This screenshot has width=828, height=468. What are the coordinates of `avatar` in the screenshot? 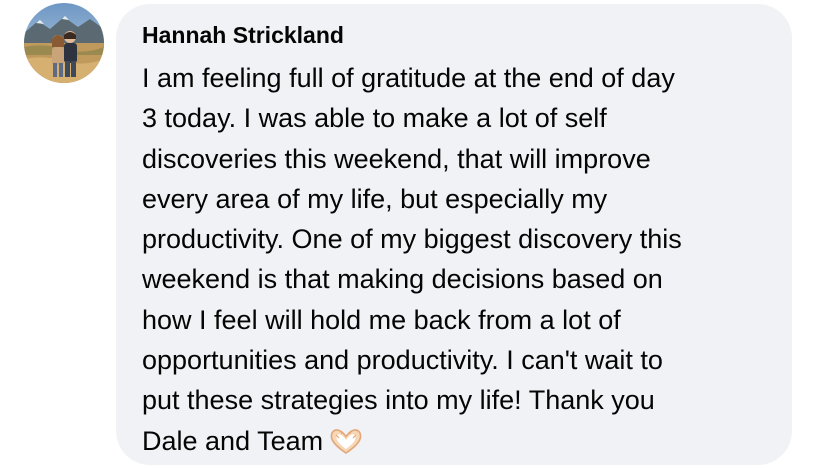 It's located at (64, 43).